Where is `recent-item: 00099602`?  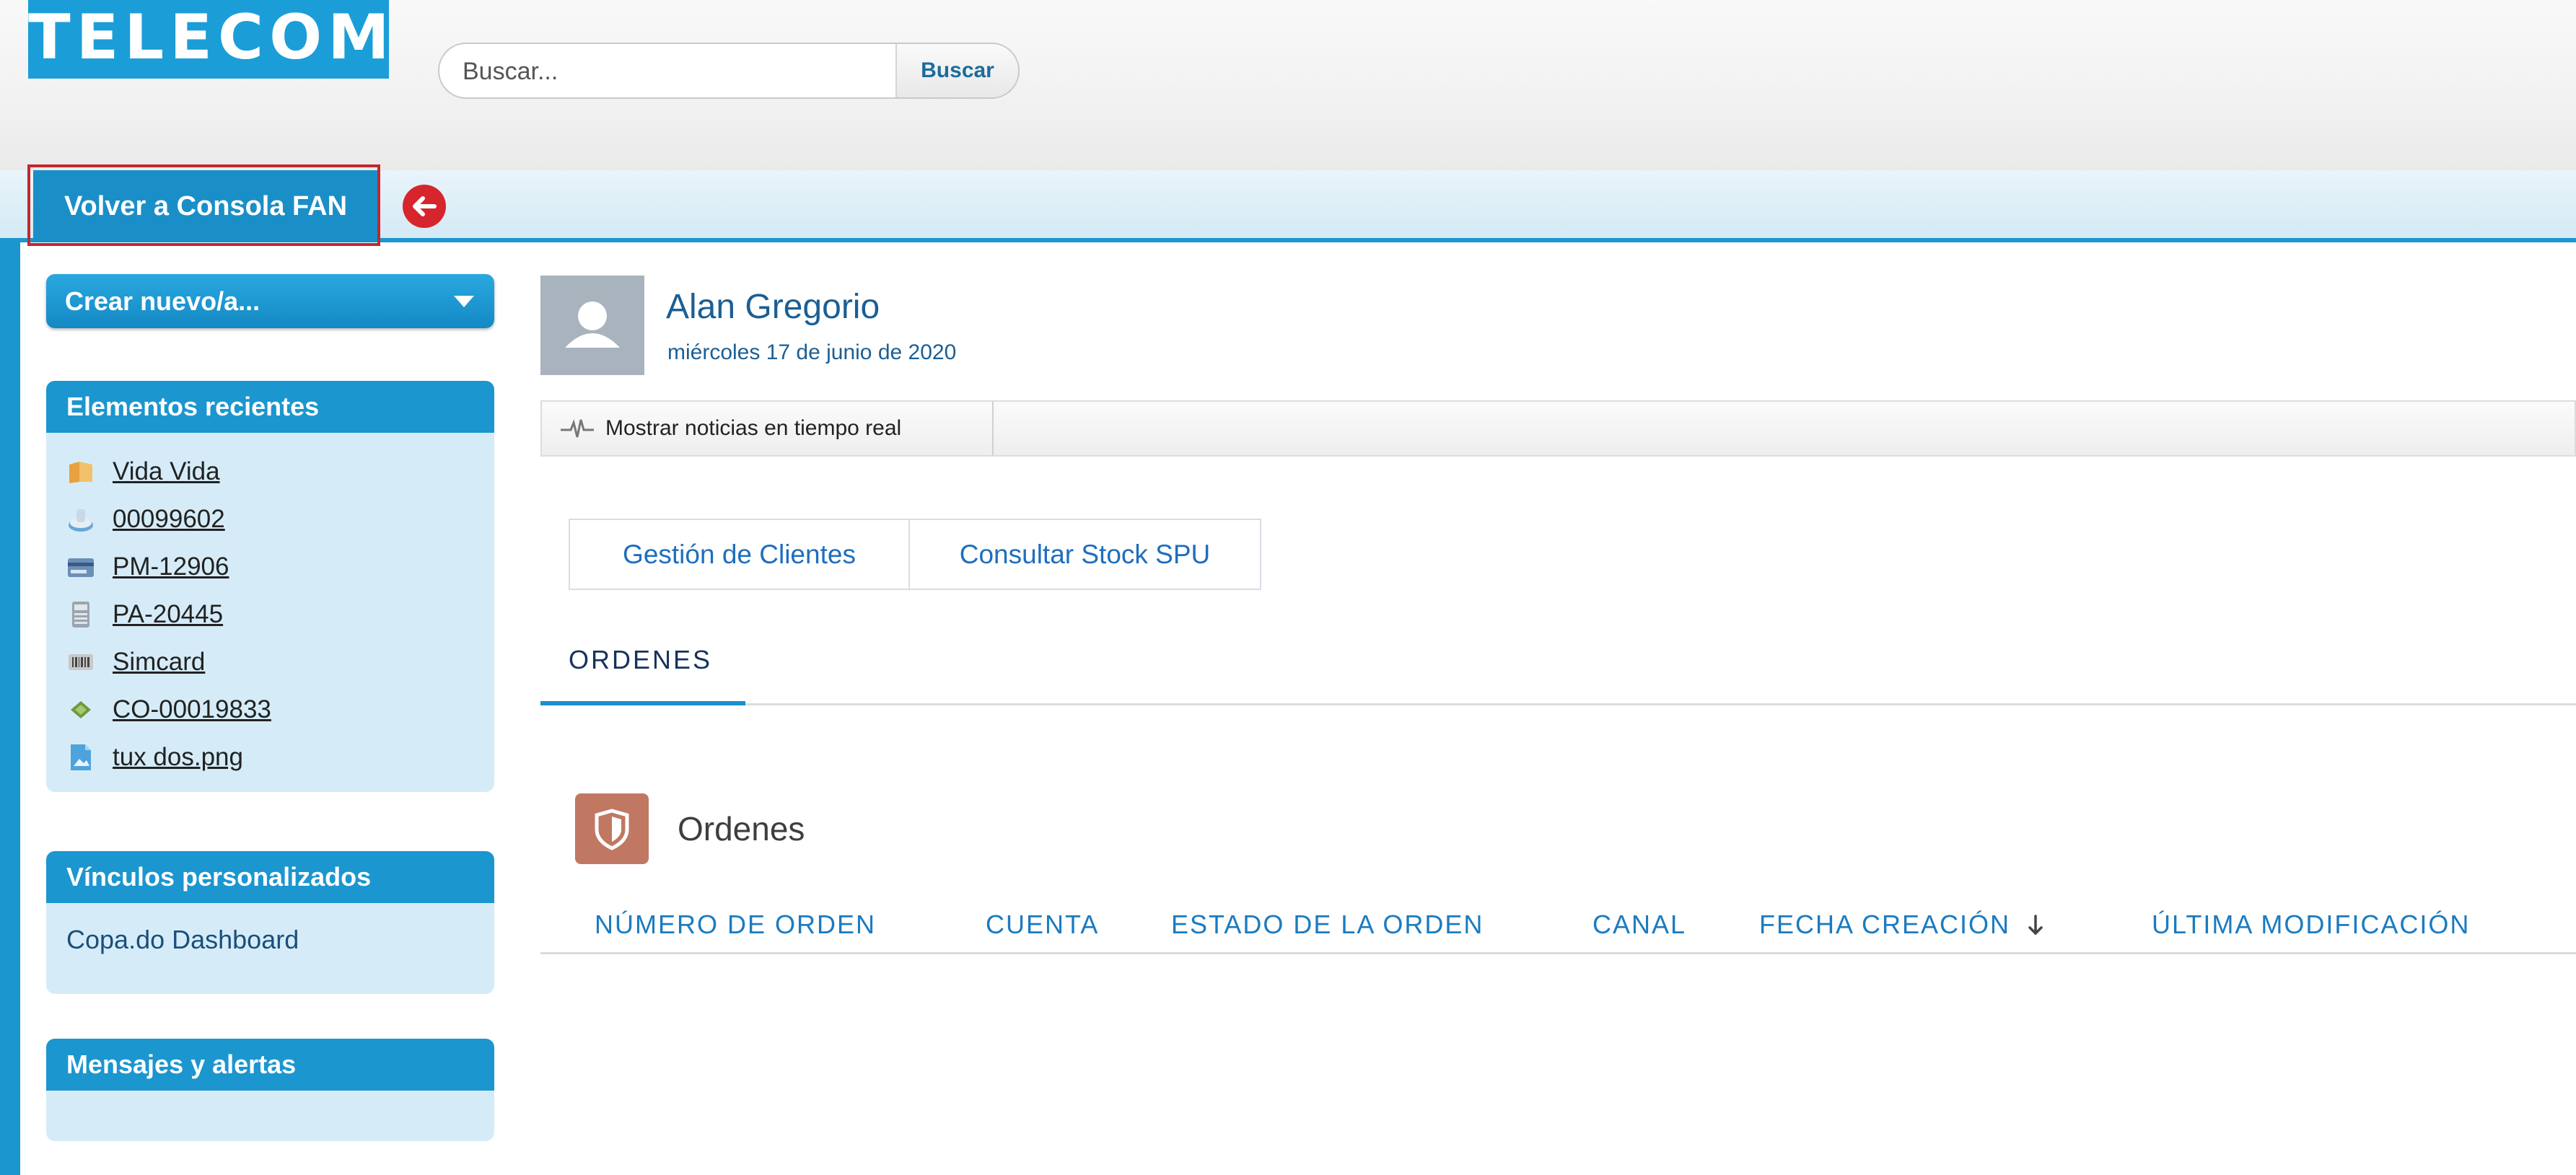
recent-item: 00099602 is located at coordinates (145, 520).